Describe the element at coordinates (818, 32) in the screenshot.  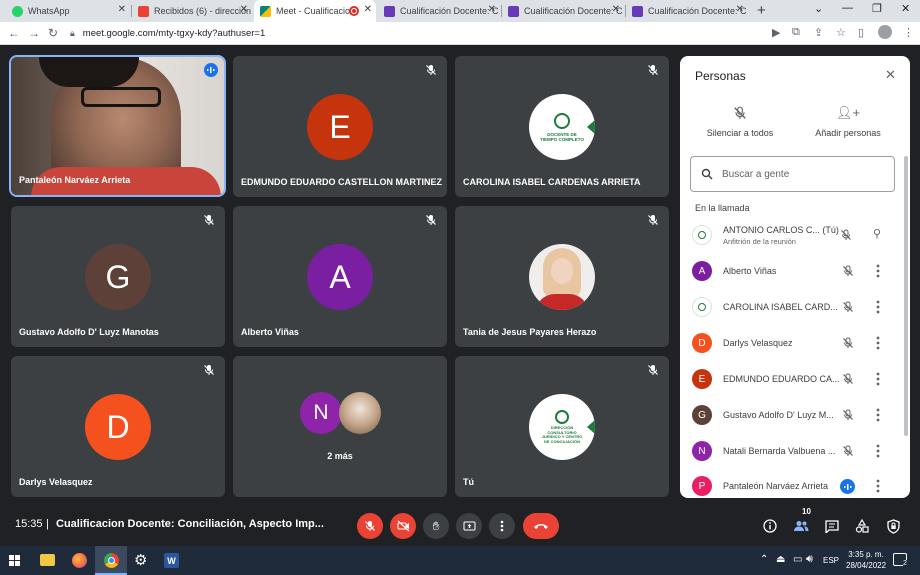
I see `share-icon: ⇪` at that location.